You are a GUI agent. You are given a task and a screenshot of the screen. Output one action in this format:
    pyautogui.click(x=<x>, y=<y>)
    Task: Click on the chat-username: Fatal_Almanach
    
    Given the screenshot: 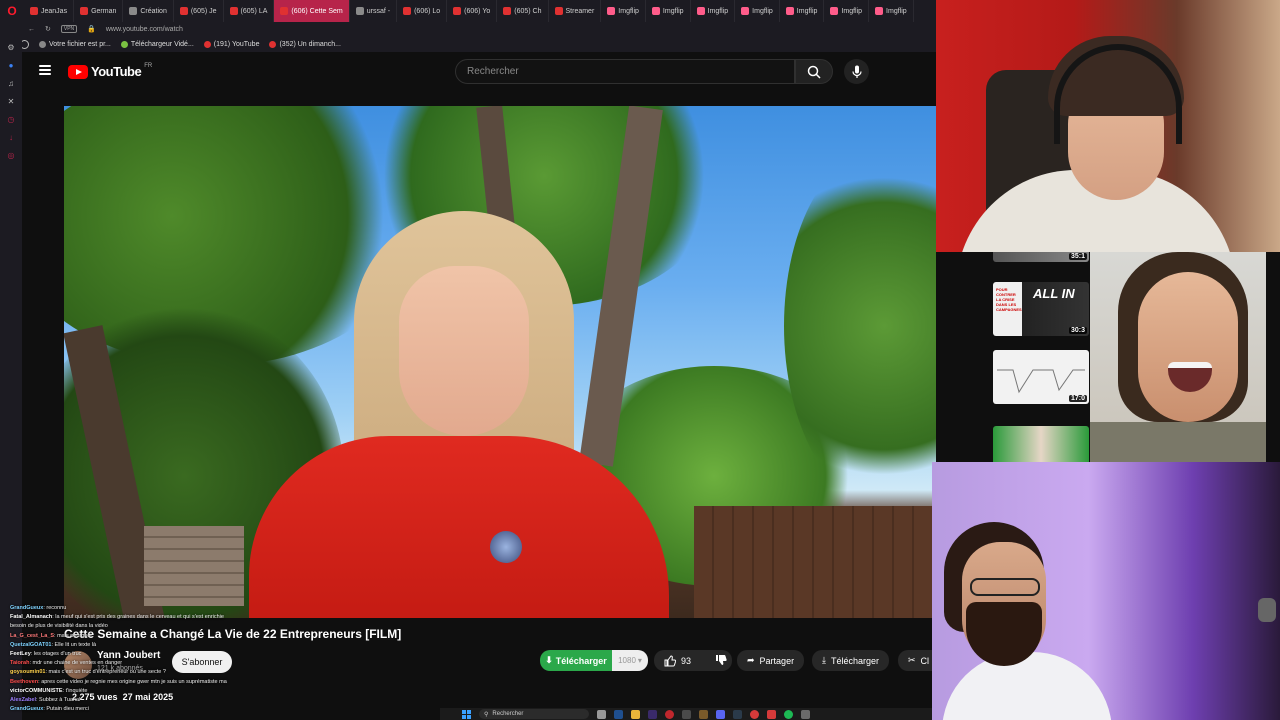 What is the action you would take?
    pyautogui.click(x=31, y=617)
    